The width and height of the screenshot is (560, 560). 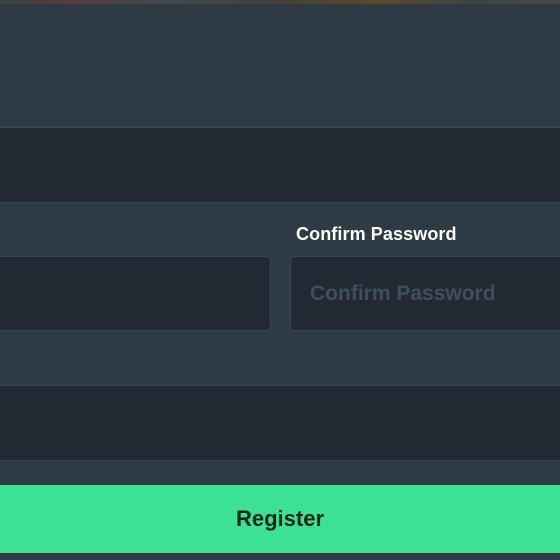 I want to click on footer-strip, so click(x=280, y=556).